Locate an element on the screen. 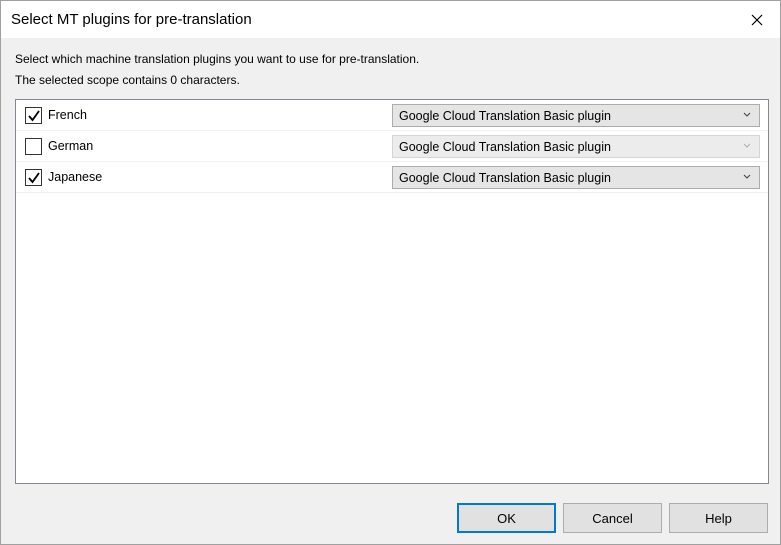 This screenshot has width=781, height=545. german-plugin-dropdown: Google Cloud Translation Basic plugin is located at coordinates (576, 146).